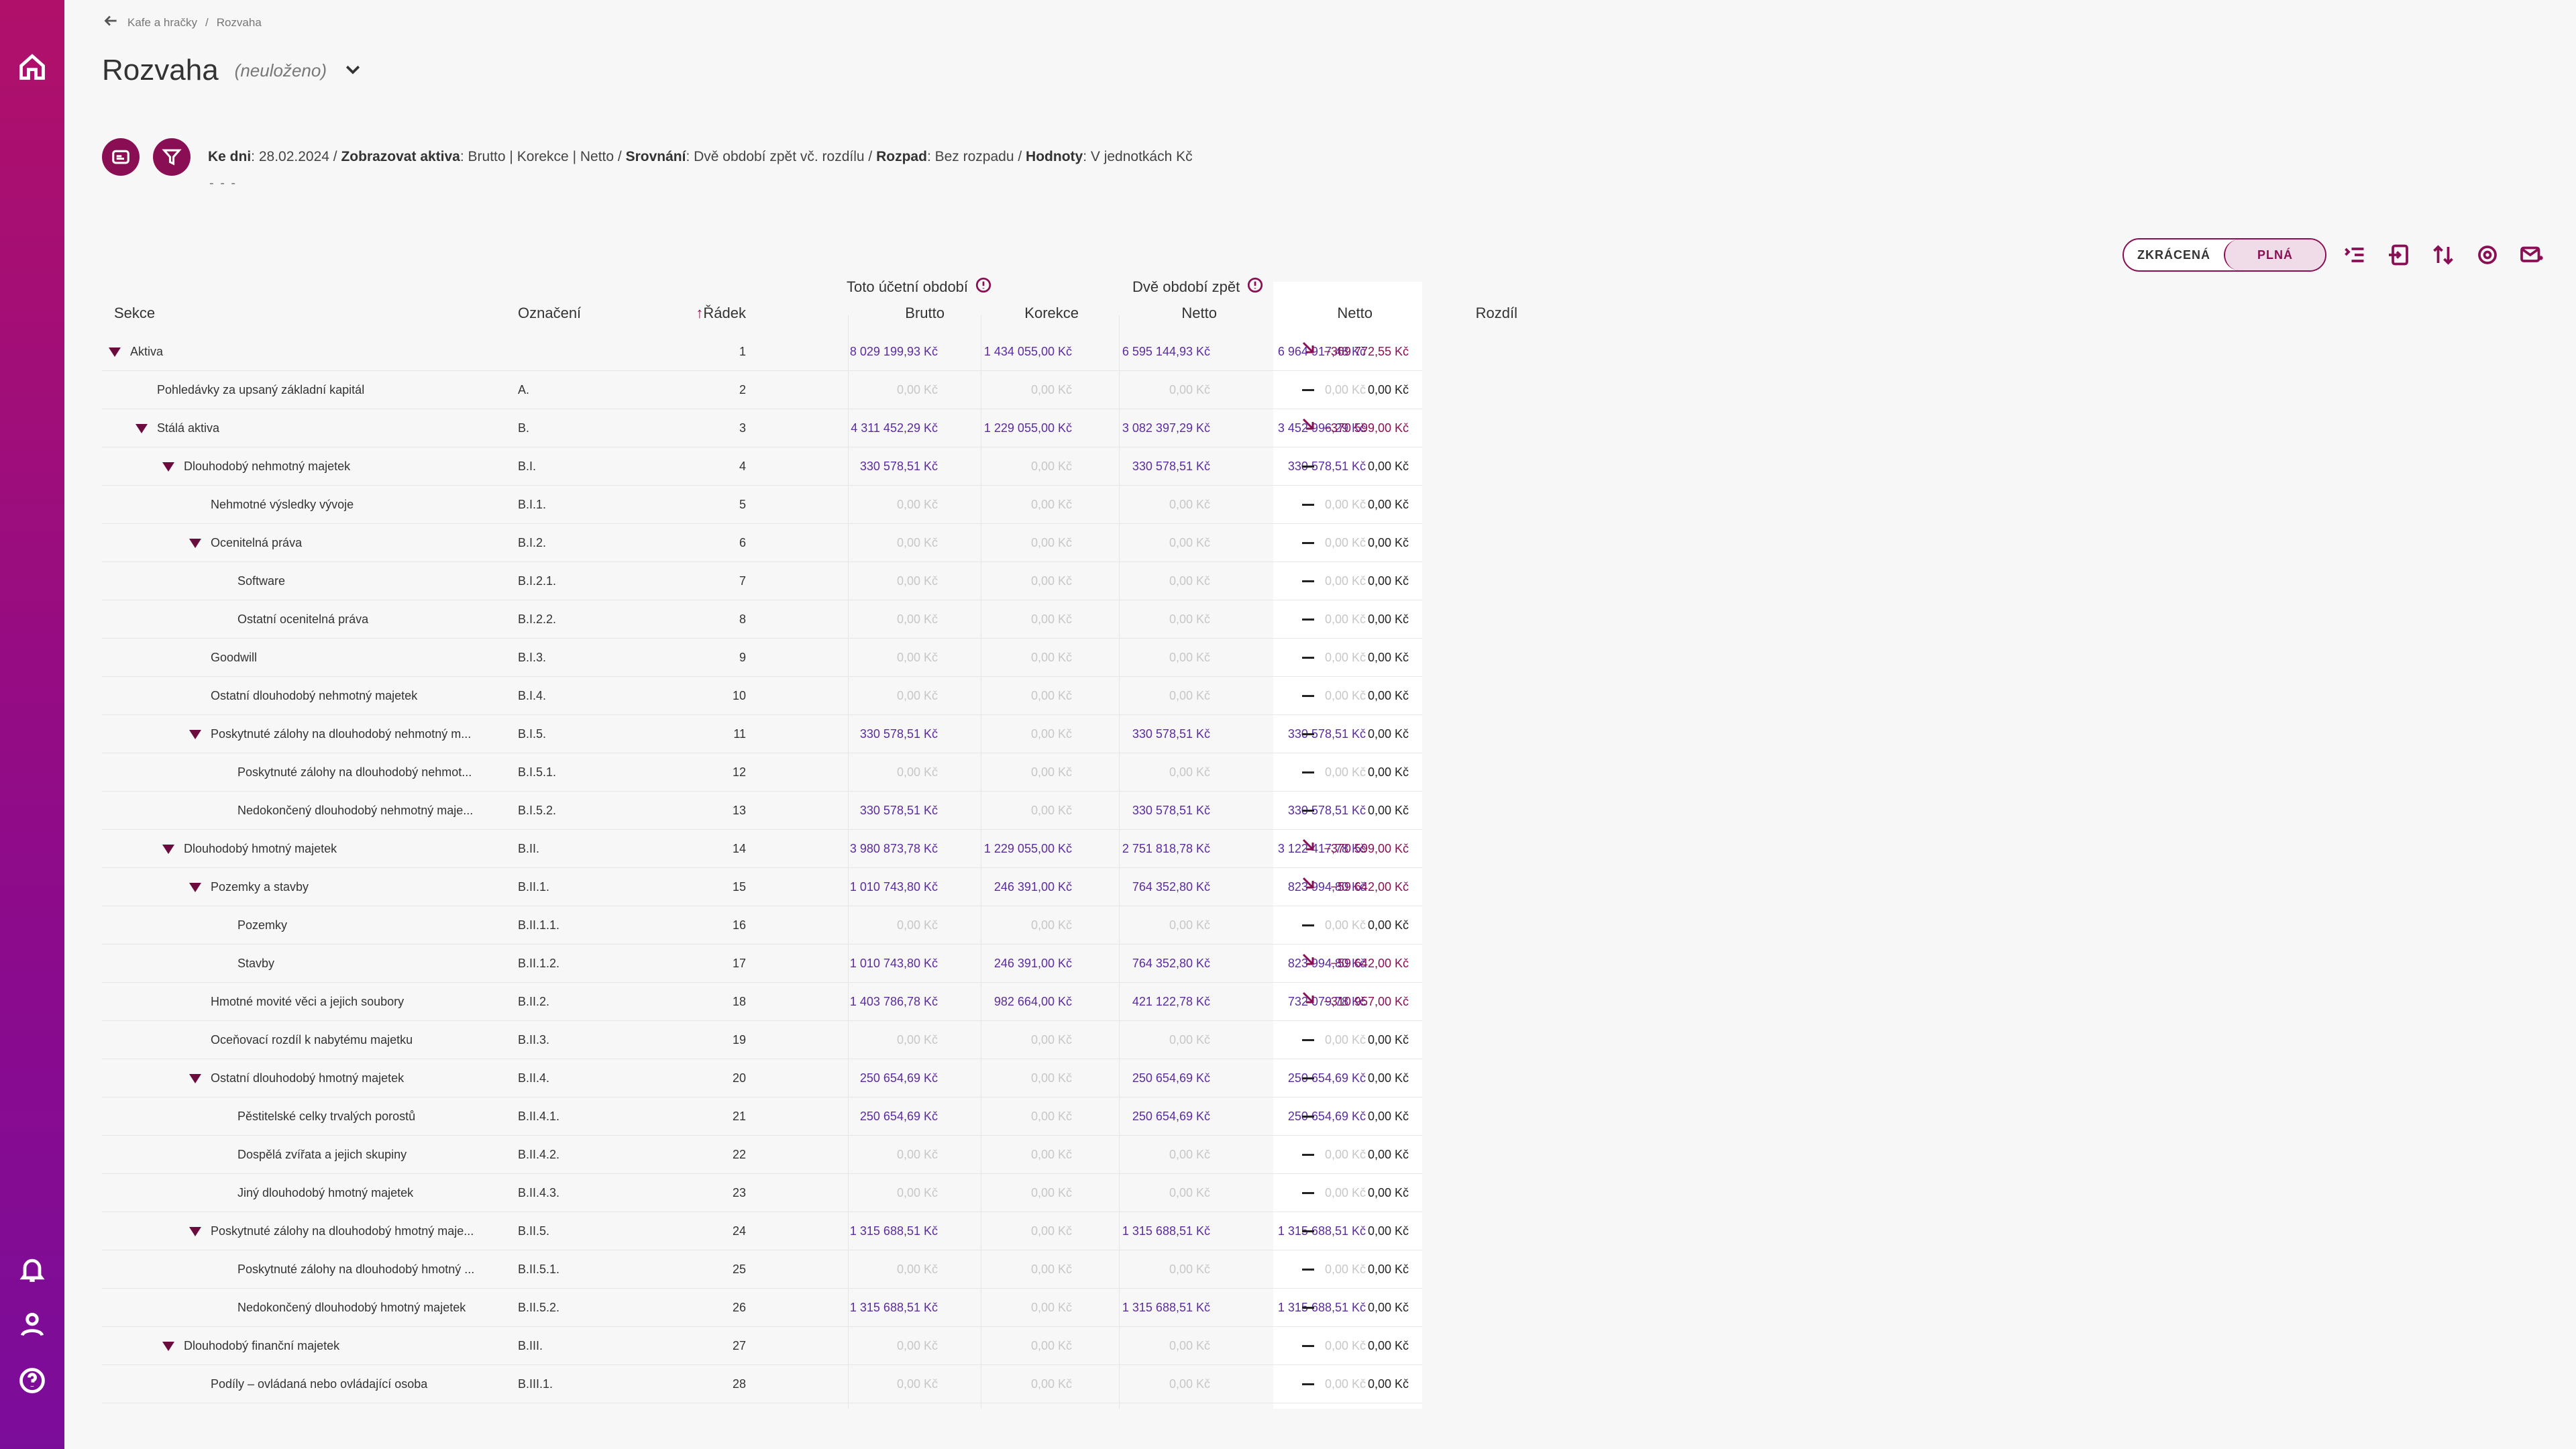 Image resolution: width=2576 pixels, height=1449 pixels. I want to click on cell-radek: 17, so click(739, 963).